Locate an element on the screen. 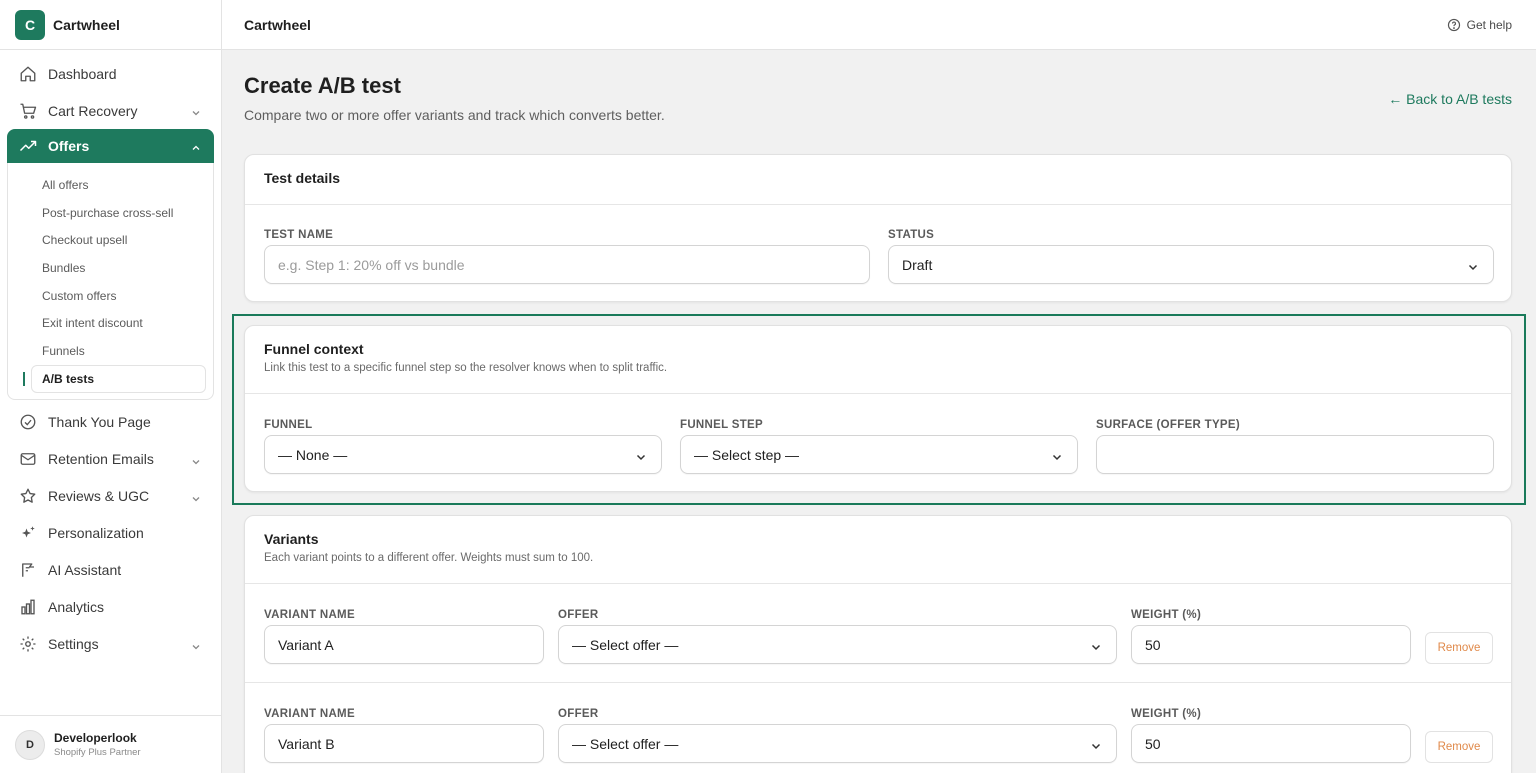 The height and width of the screenshot is (773, 1536). sidebar-item-label: Cart Recovery is located at coordinates (93, 110).